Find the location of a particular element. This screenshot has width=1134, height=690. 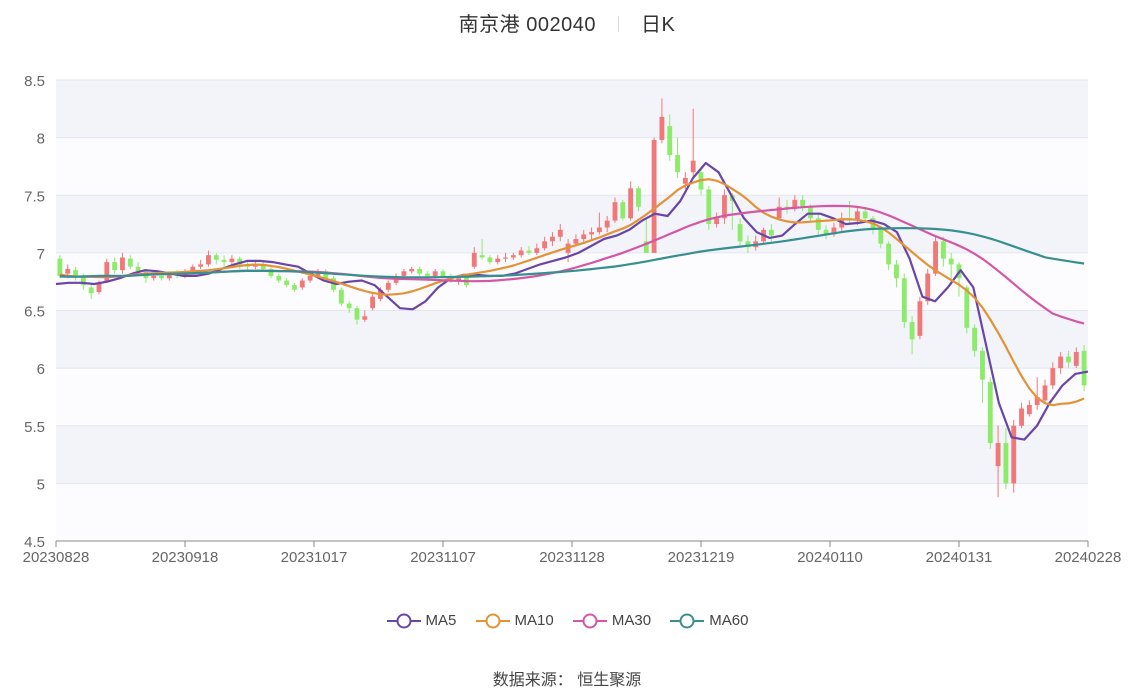

legend-ma10-marker is located at coordinates (492, 621).